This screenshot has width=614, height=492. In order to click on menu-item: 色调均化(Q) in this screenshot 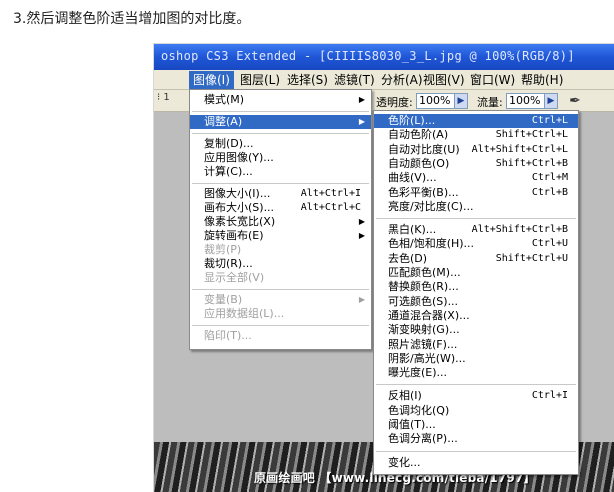, I will do `click(476, 411)`.